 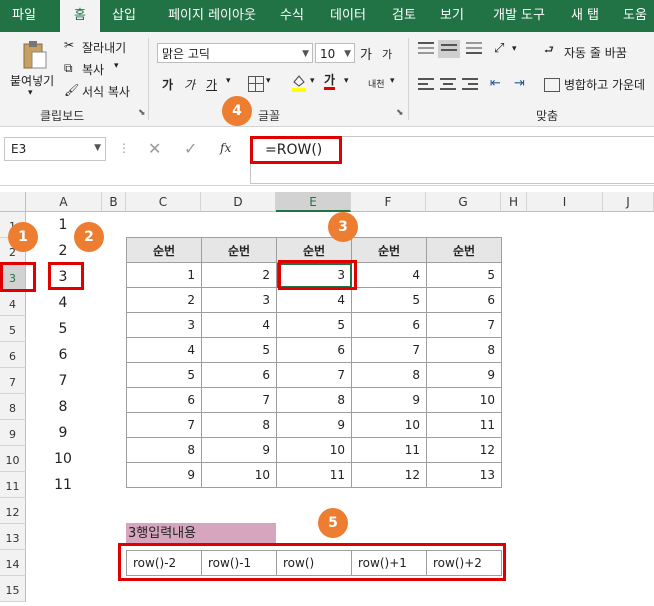 I want to click on orientation-icon: ⤢, so click(x=499, y=48).